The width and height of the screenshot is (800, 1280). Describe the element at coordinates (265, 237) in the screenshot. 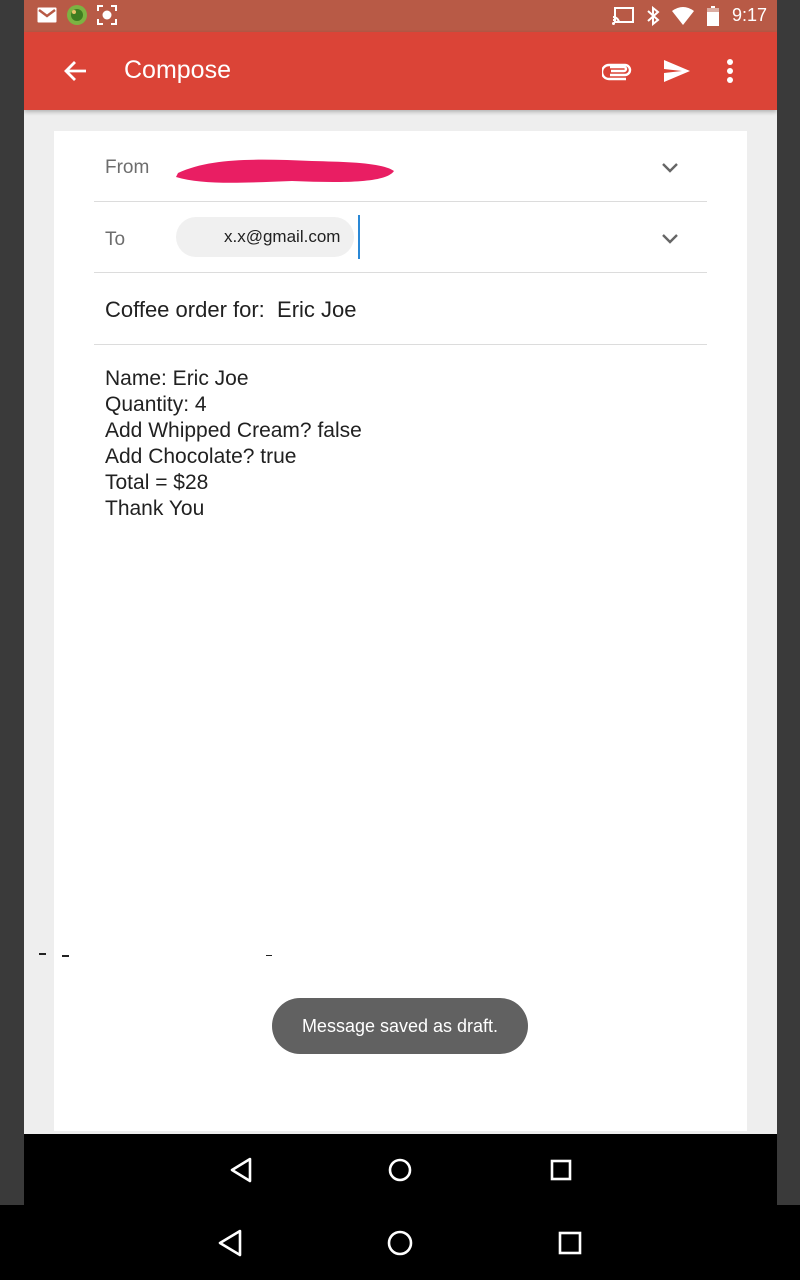

I see `recipient-chip: x.x@gmail.com` at that location.